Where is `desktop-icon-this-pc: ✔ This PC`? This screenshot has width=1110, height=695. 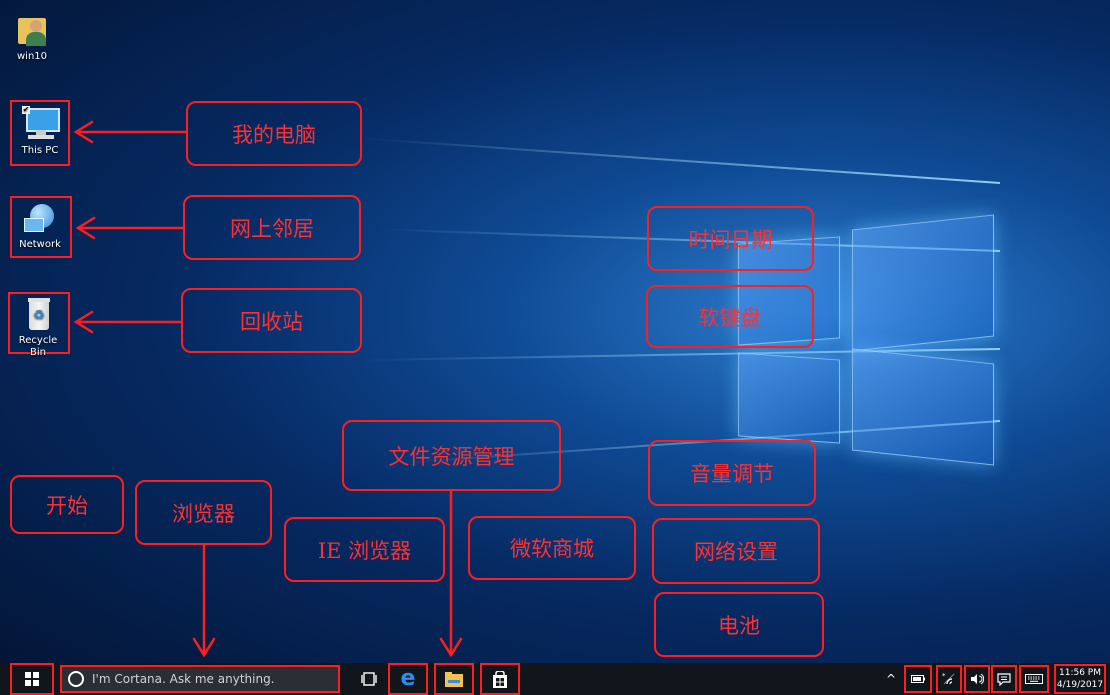 desktop-icon-this-pc: ✔ This PC is located at coordinates (40, 131).